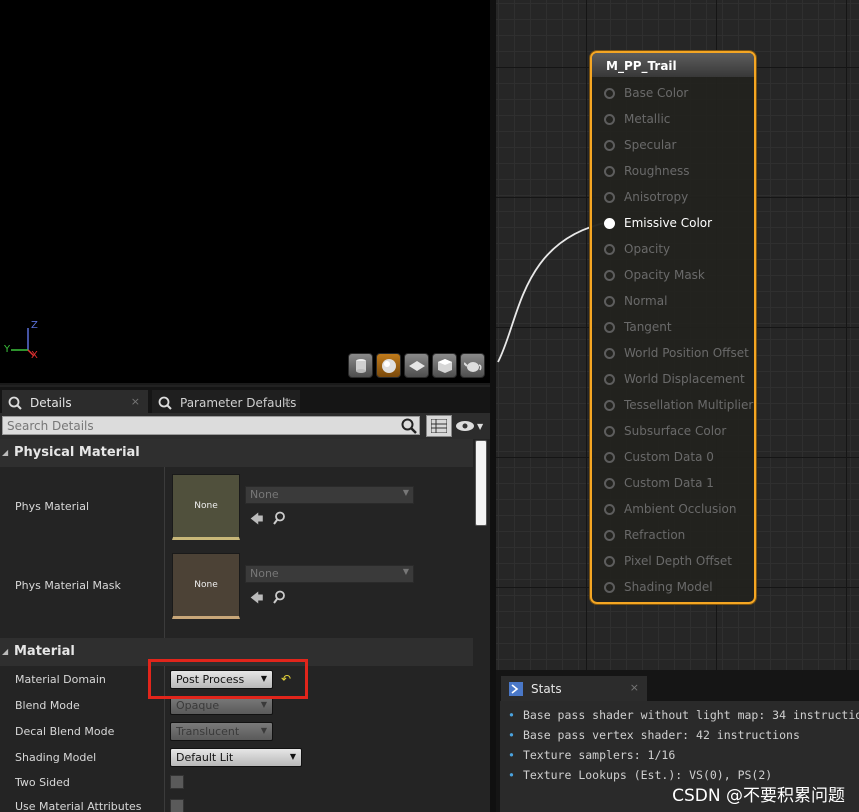  Describe the element at coordinates (360, 365) in the screenshot. I see `preview-cylinder-button` at that location.